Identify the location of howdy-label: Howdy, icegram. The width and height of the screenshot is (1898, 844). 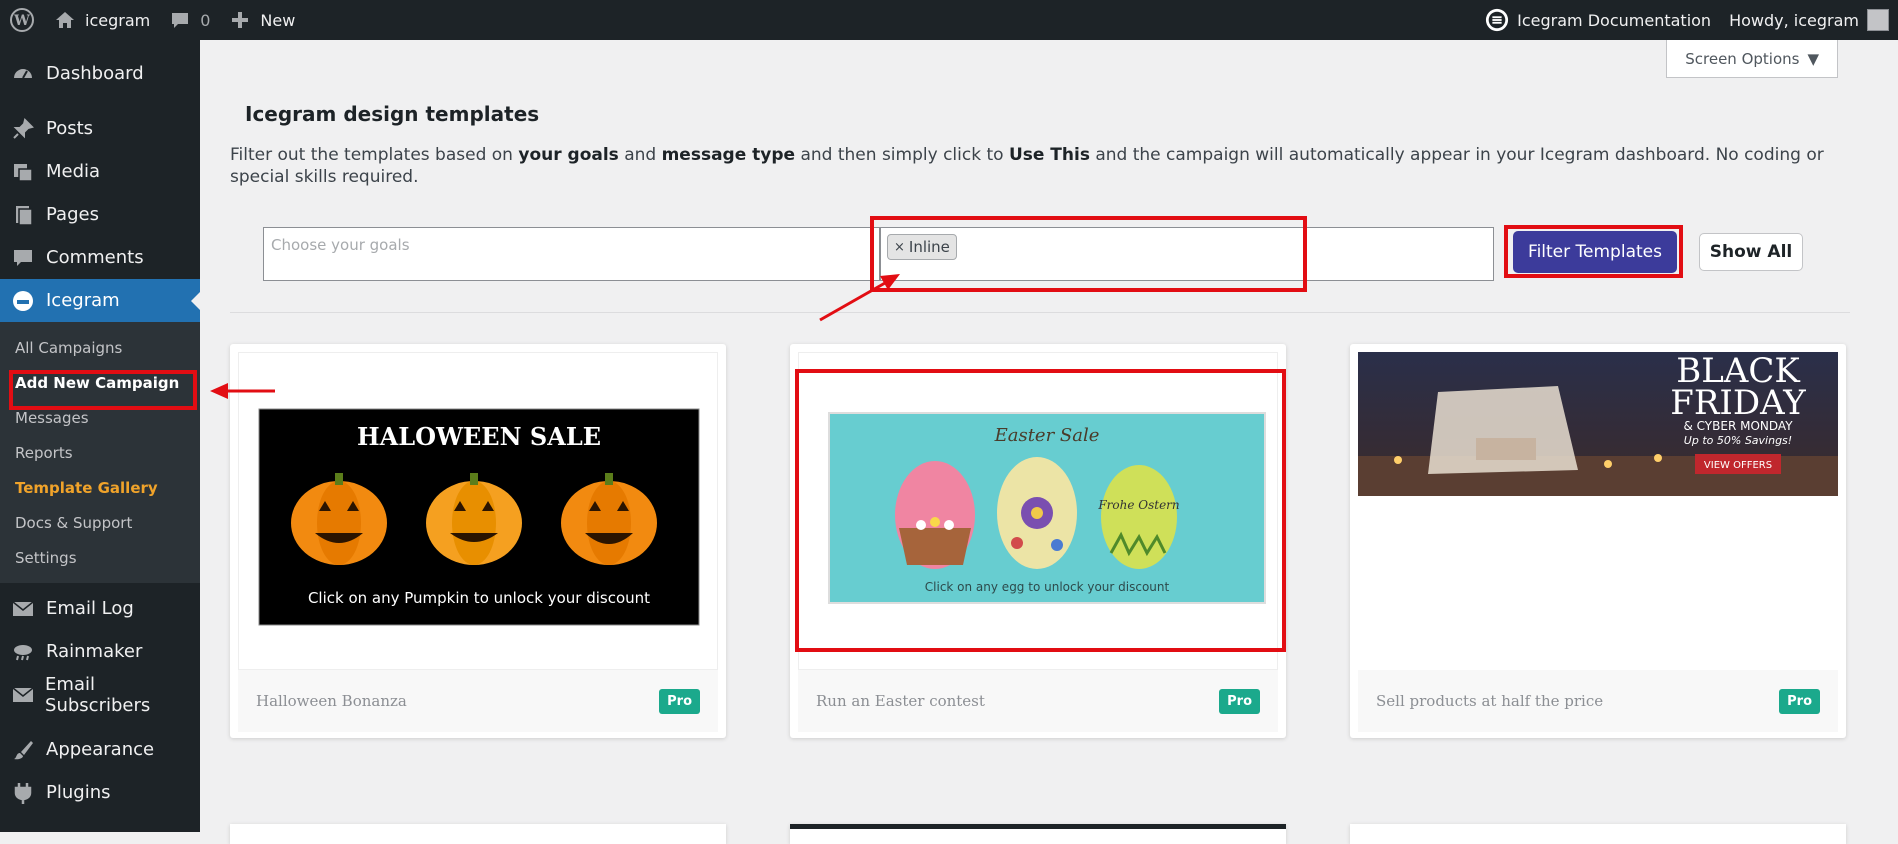
(1794, 20).